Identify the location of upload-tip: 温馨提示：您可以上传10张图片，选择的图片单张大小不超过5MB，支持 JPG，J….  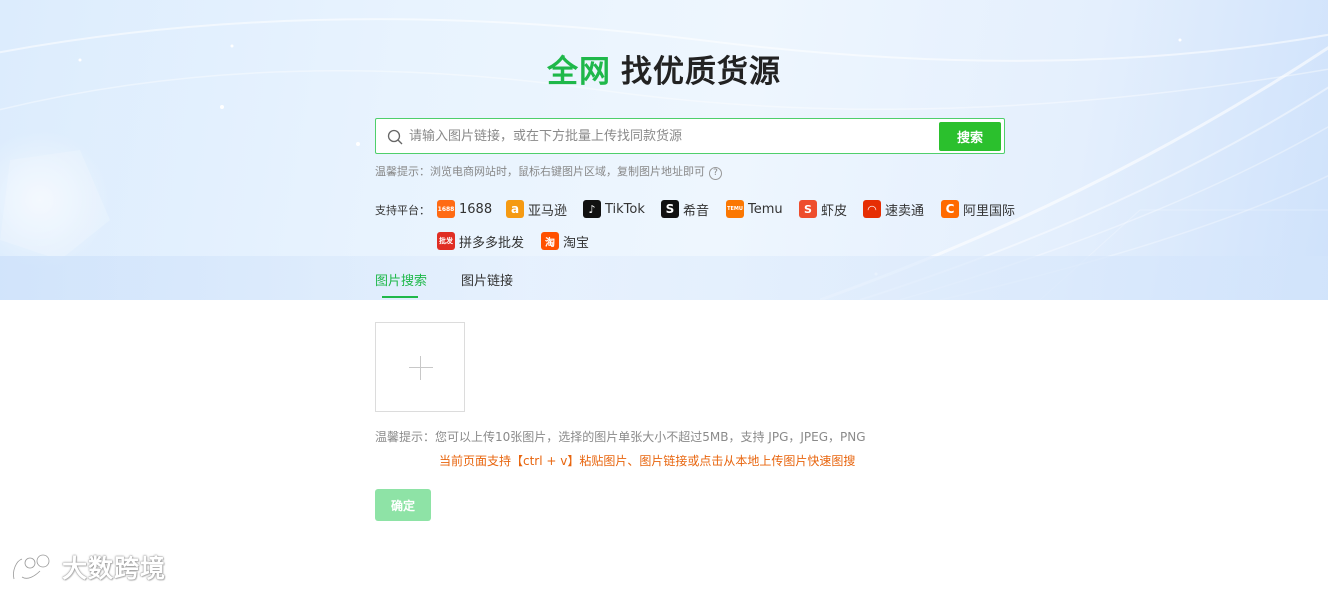
(620, 437).